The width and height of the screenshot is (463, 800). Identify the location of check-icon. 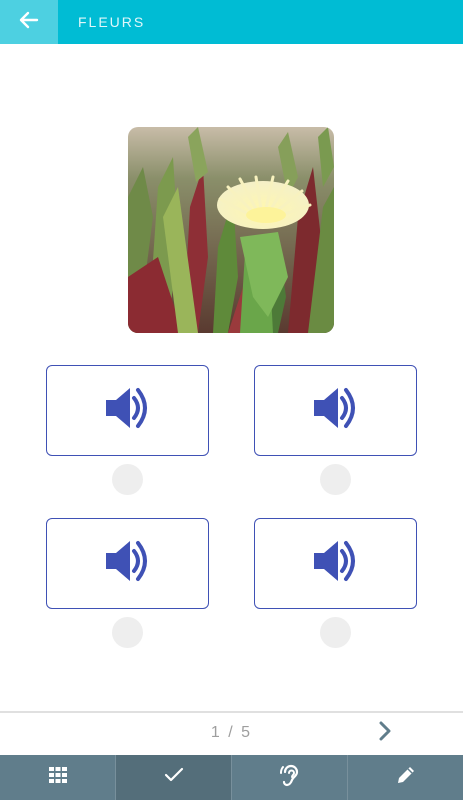
(174, 777).